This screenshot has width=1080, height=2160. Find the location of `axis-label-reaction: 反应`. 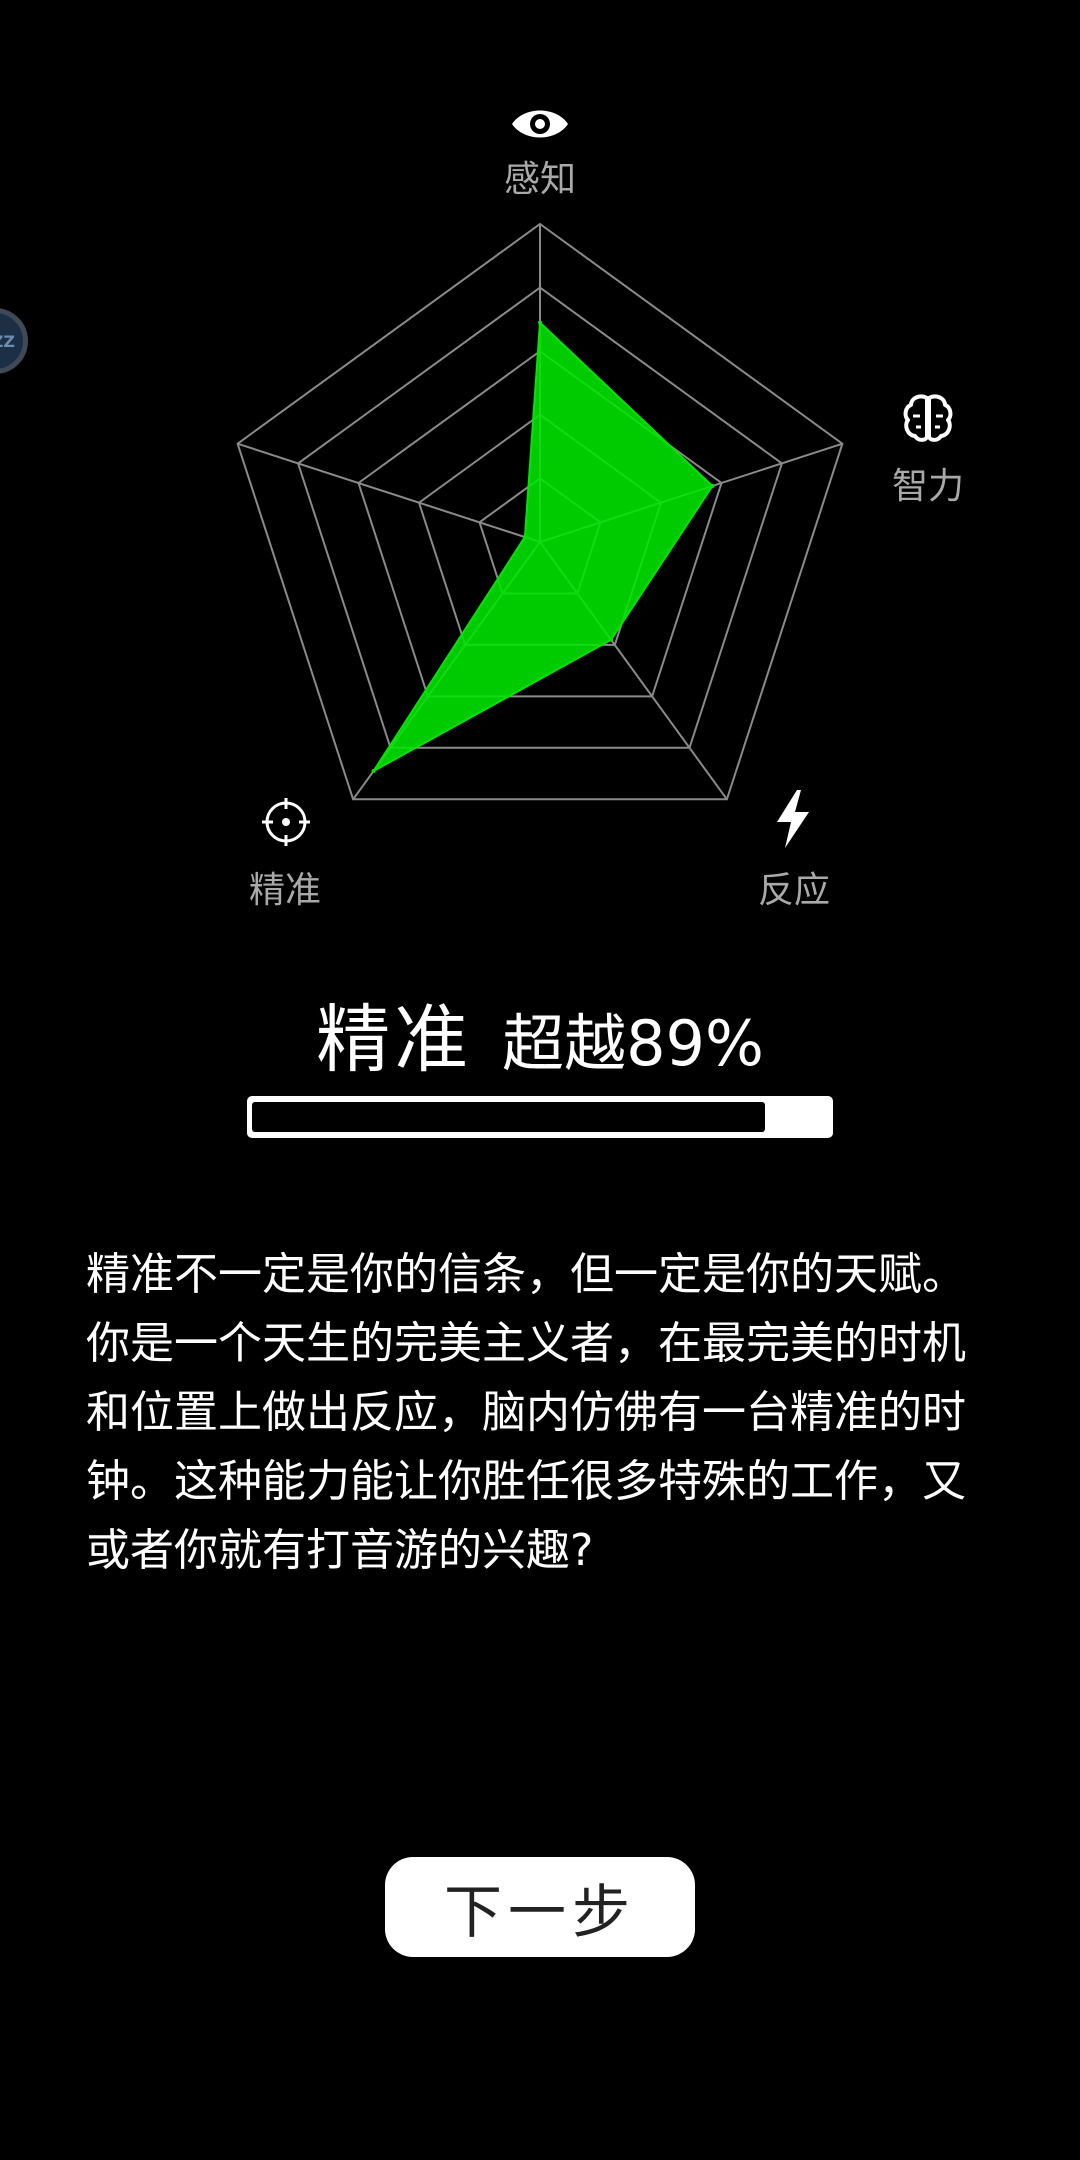

axis-label-reaction: 反应 is located at coordinates (793, 890).